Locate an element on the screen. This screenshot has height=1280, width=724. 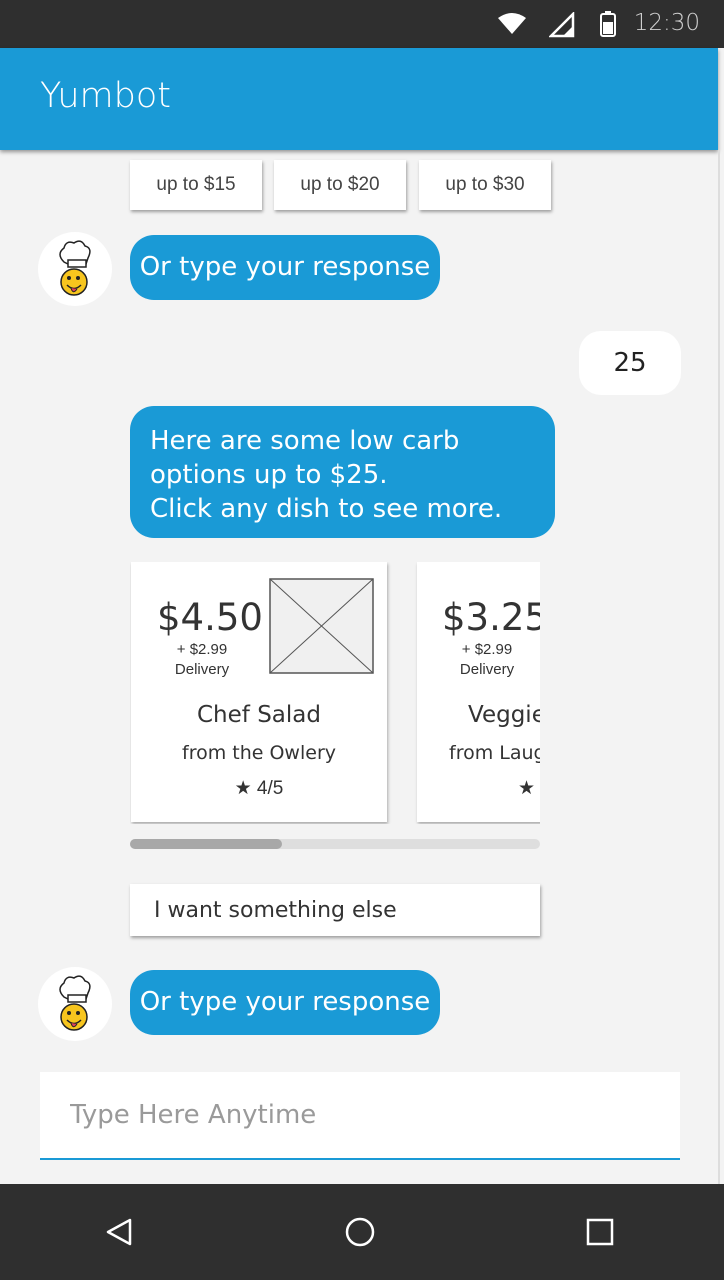
bot-message-line: Click any dish to see more. is located at coordinates (326, 509).